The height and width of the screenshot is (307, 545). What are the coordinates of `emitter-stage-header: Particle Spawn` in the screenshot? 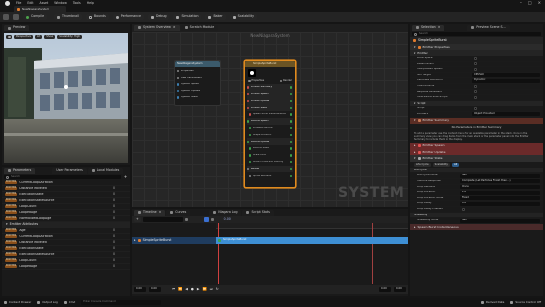 It's located at (270, 121).